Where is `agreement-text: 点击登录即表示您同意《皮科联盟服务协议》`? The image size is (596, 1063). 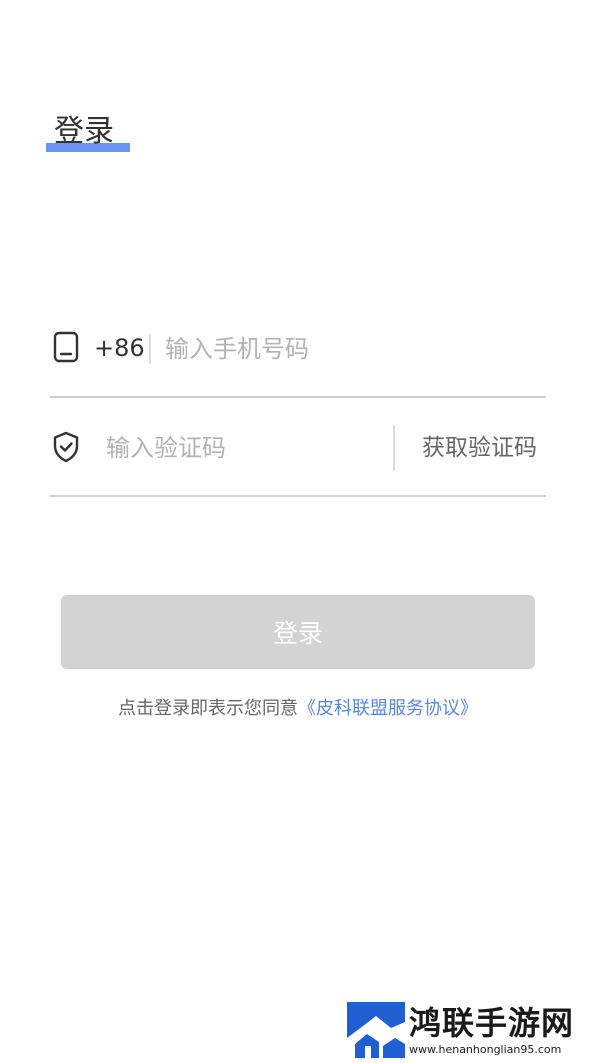 agreement-text: 点击登录即表示您同意《皮科联盟服务协议》 is located at coordinates (298, 709).